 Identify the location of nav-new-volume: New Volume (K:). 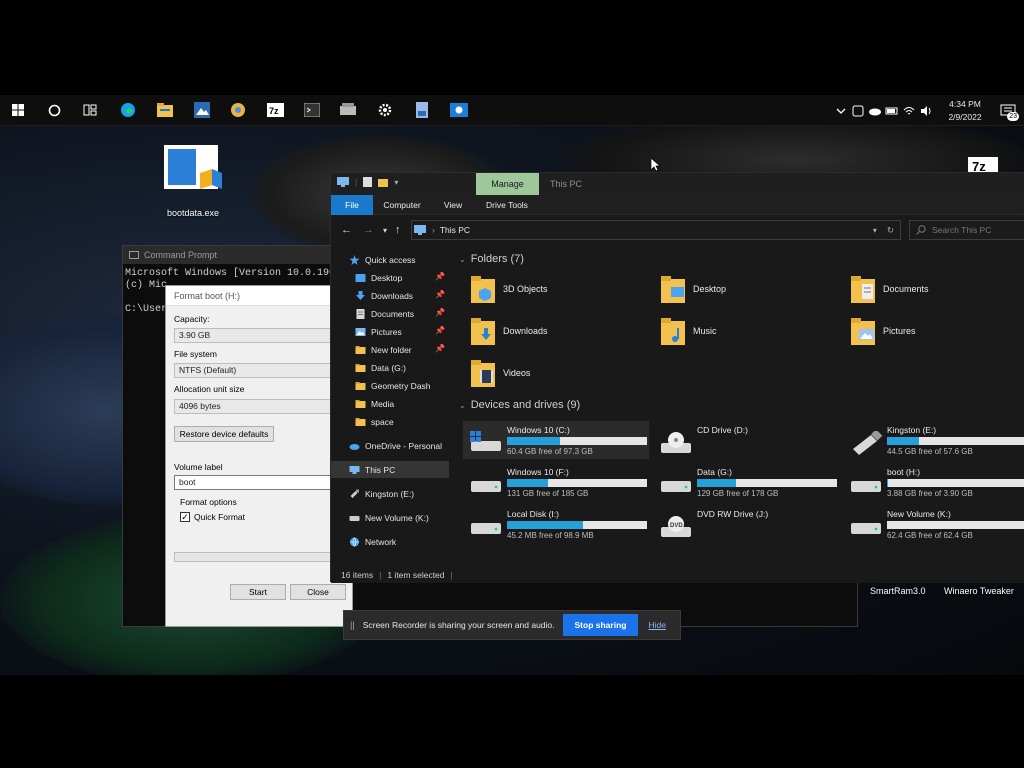
(390, 517).